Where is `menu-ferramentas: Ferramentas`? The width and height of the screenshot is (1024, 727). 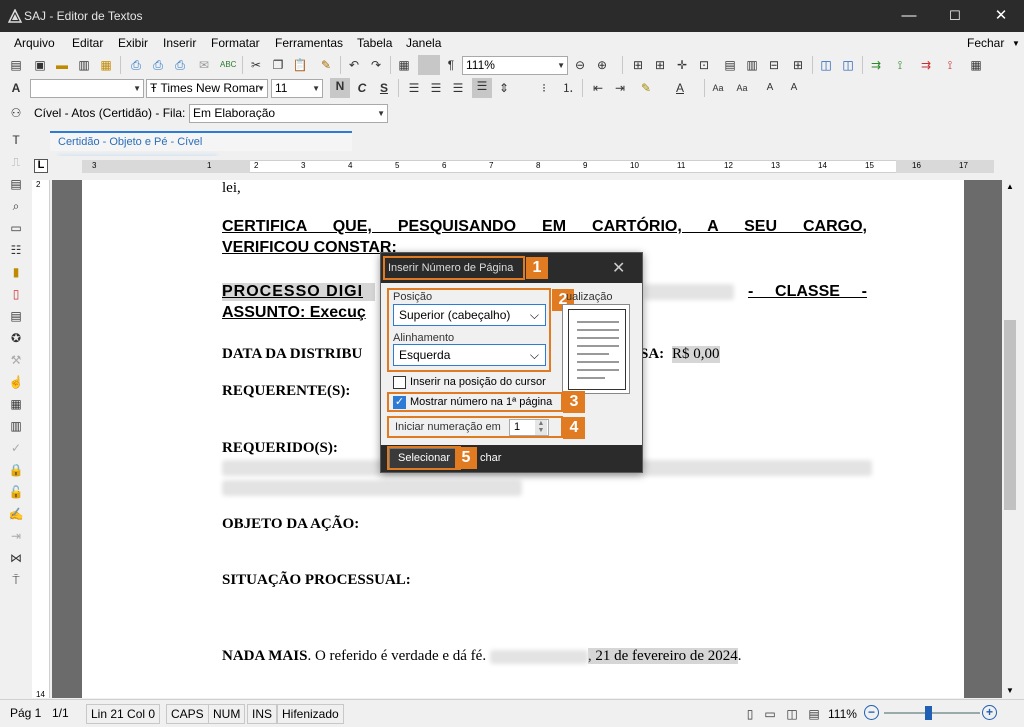
menu-ferramentas: Ferramentas is located at coordinates (309, 43).